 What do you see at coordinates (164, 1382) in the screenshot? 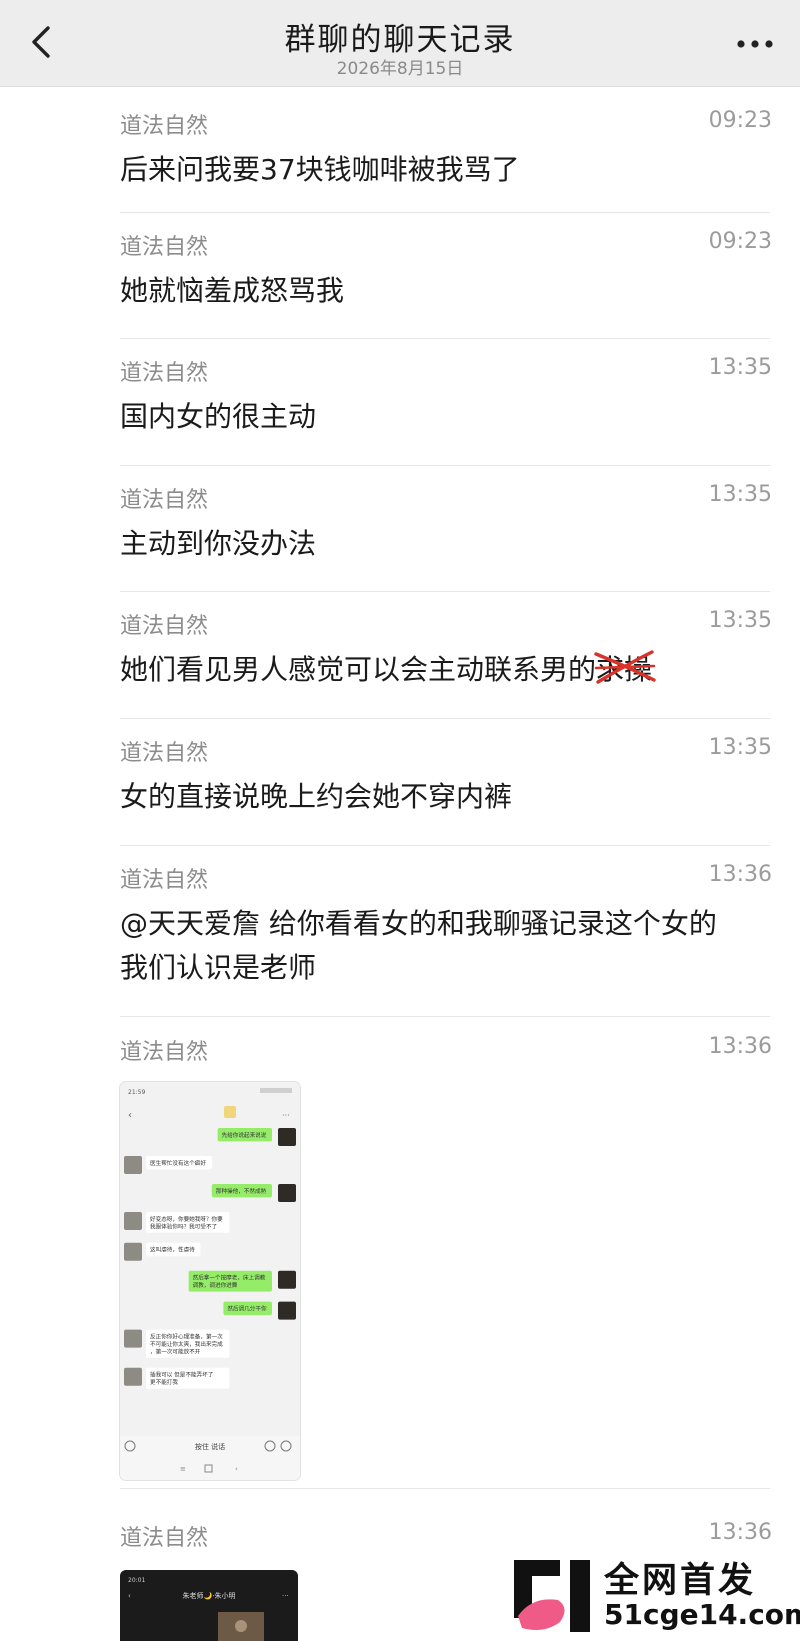
I see `screenshot-bubble-text: 更不能打我` at bounding box center [164, 1382].